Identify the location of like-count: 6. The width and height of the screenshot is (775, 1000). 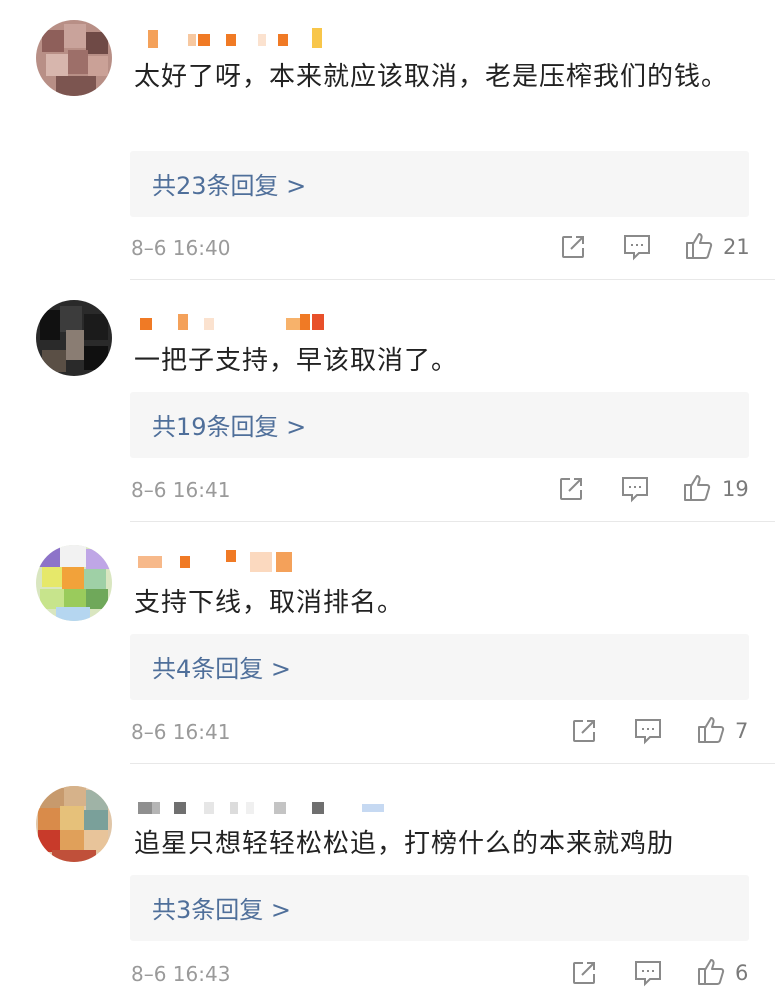
(742, 973).